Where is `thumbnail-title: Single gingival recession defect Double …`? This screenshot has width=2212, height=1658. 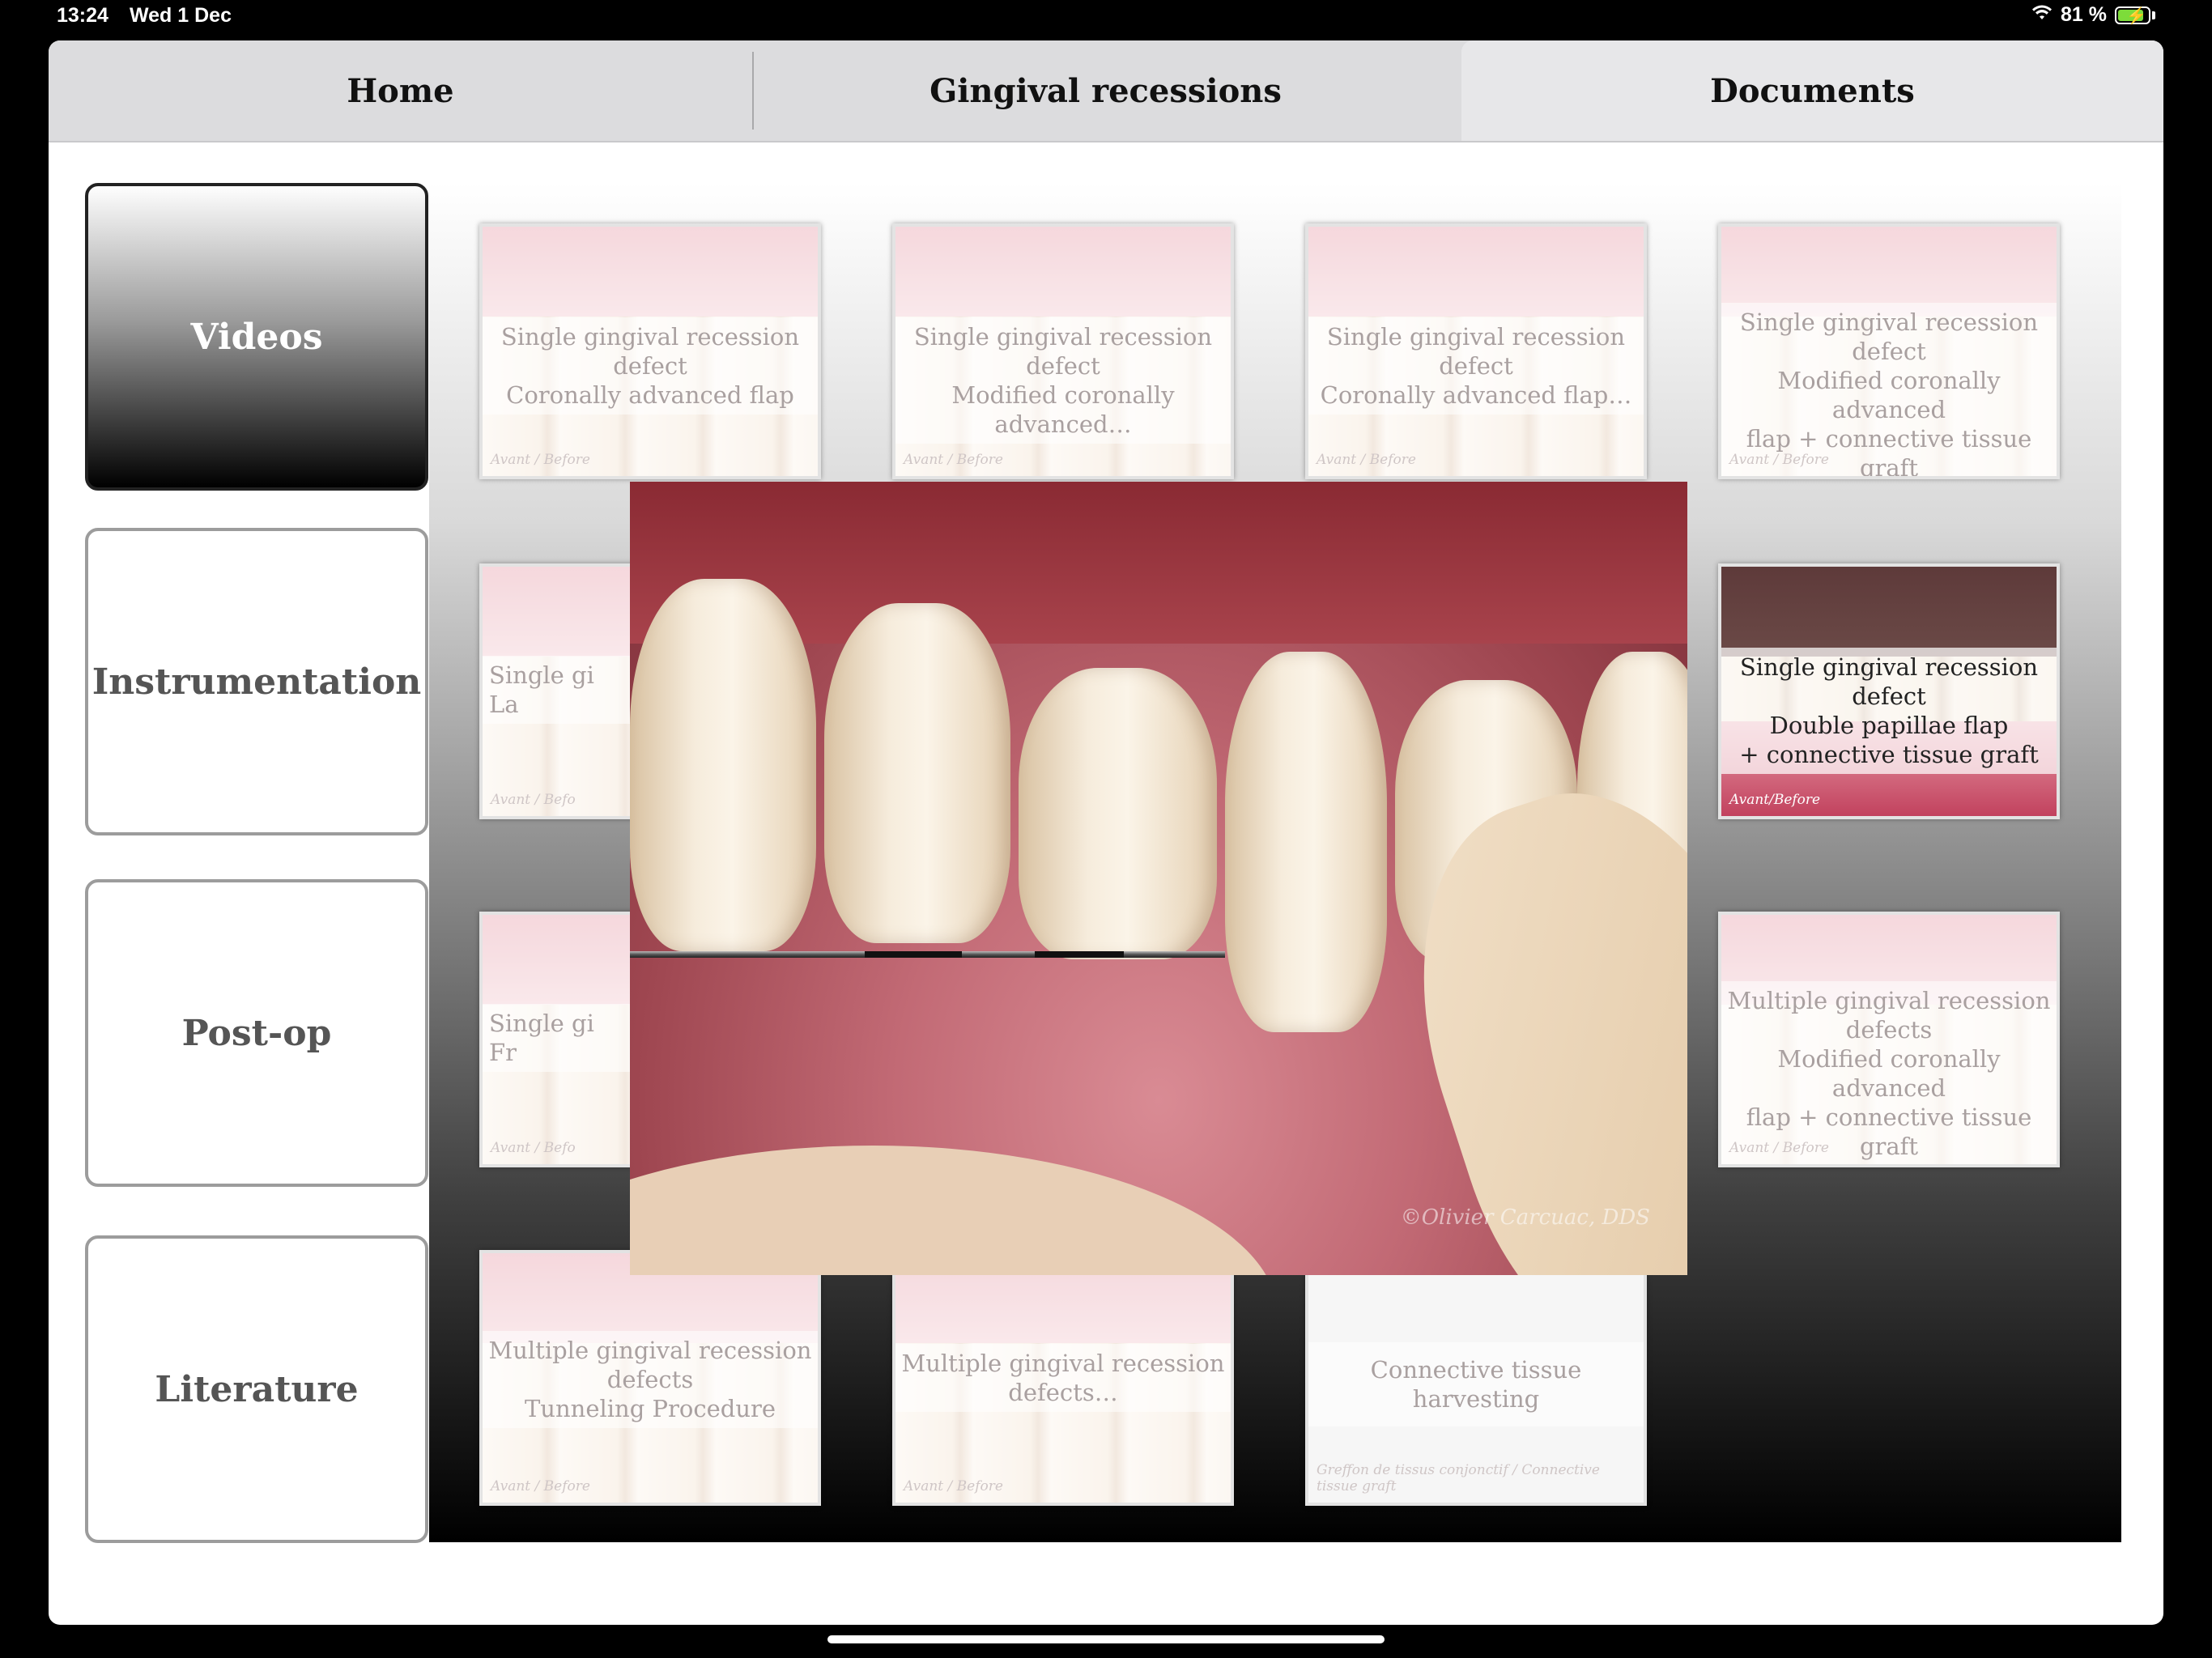
thumbnail-title: Single gingival recession defect Double … is located at coordinates (1889, 711).